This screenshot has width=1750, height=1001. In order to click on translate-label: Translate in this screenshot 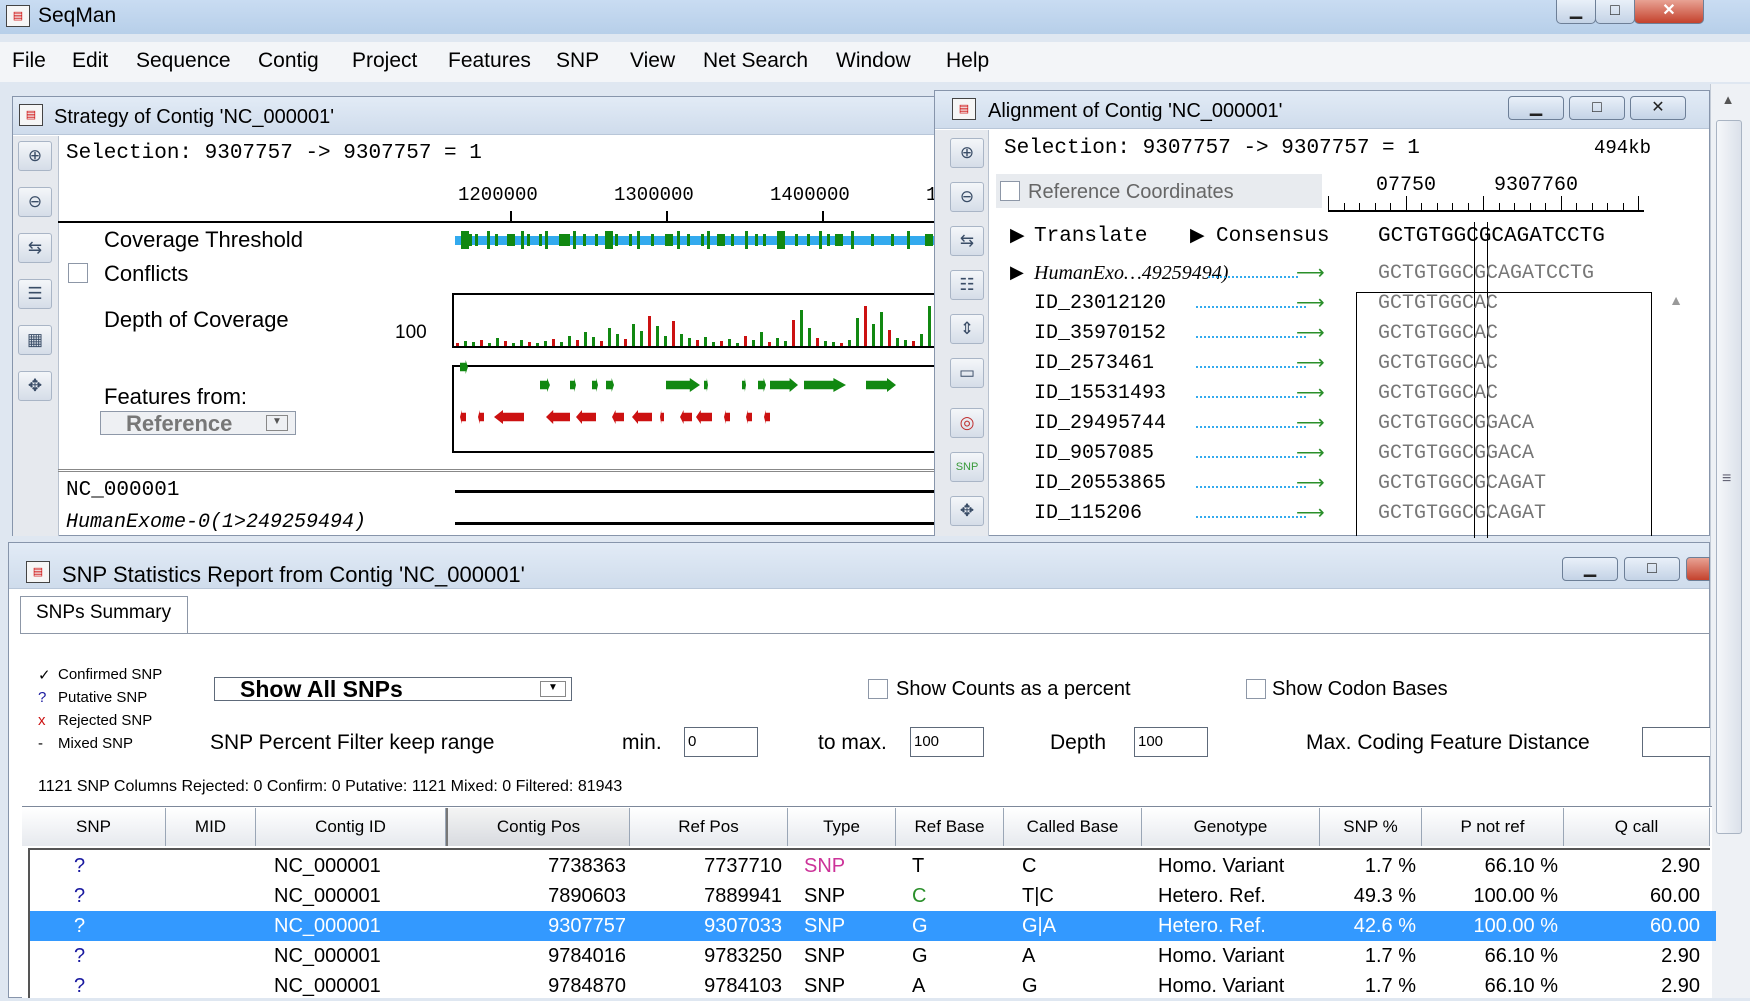, I will do `click(1090, 236)`.